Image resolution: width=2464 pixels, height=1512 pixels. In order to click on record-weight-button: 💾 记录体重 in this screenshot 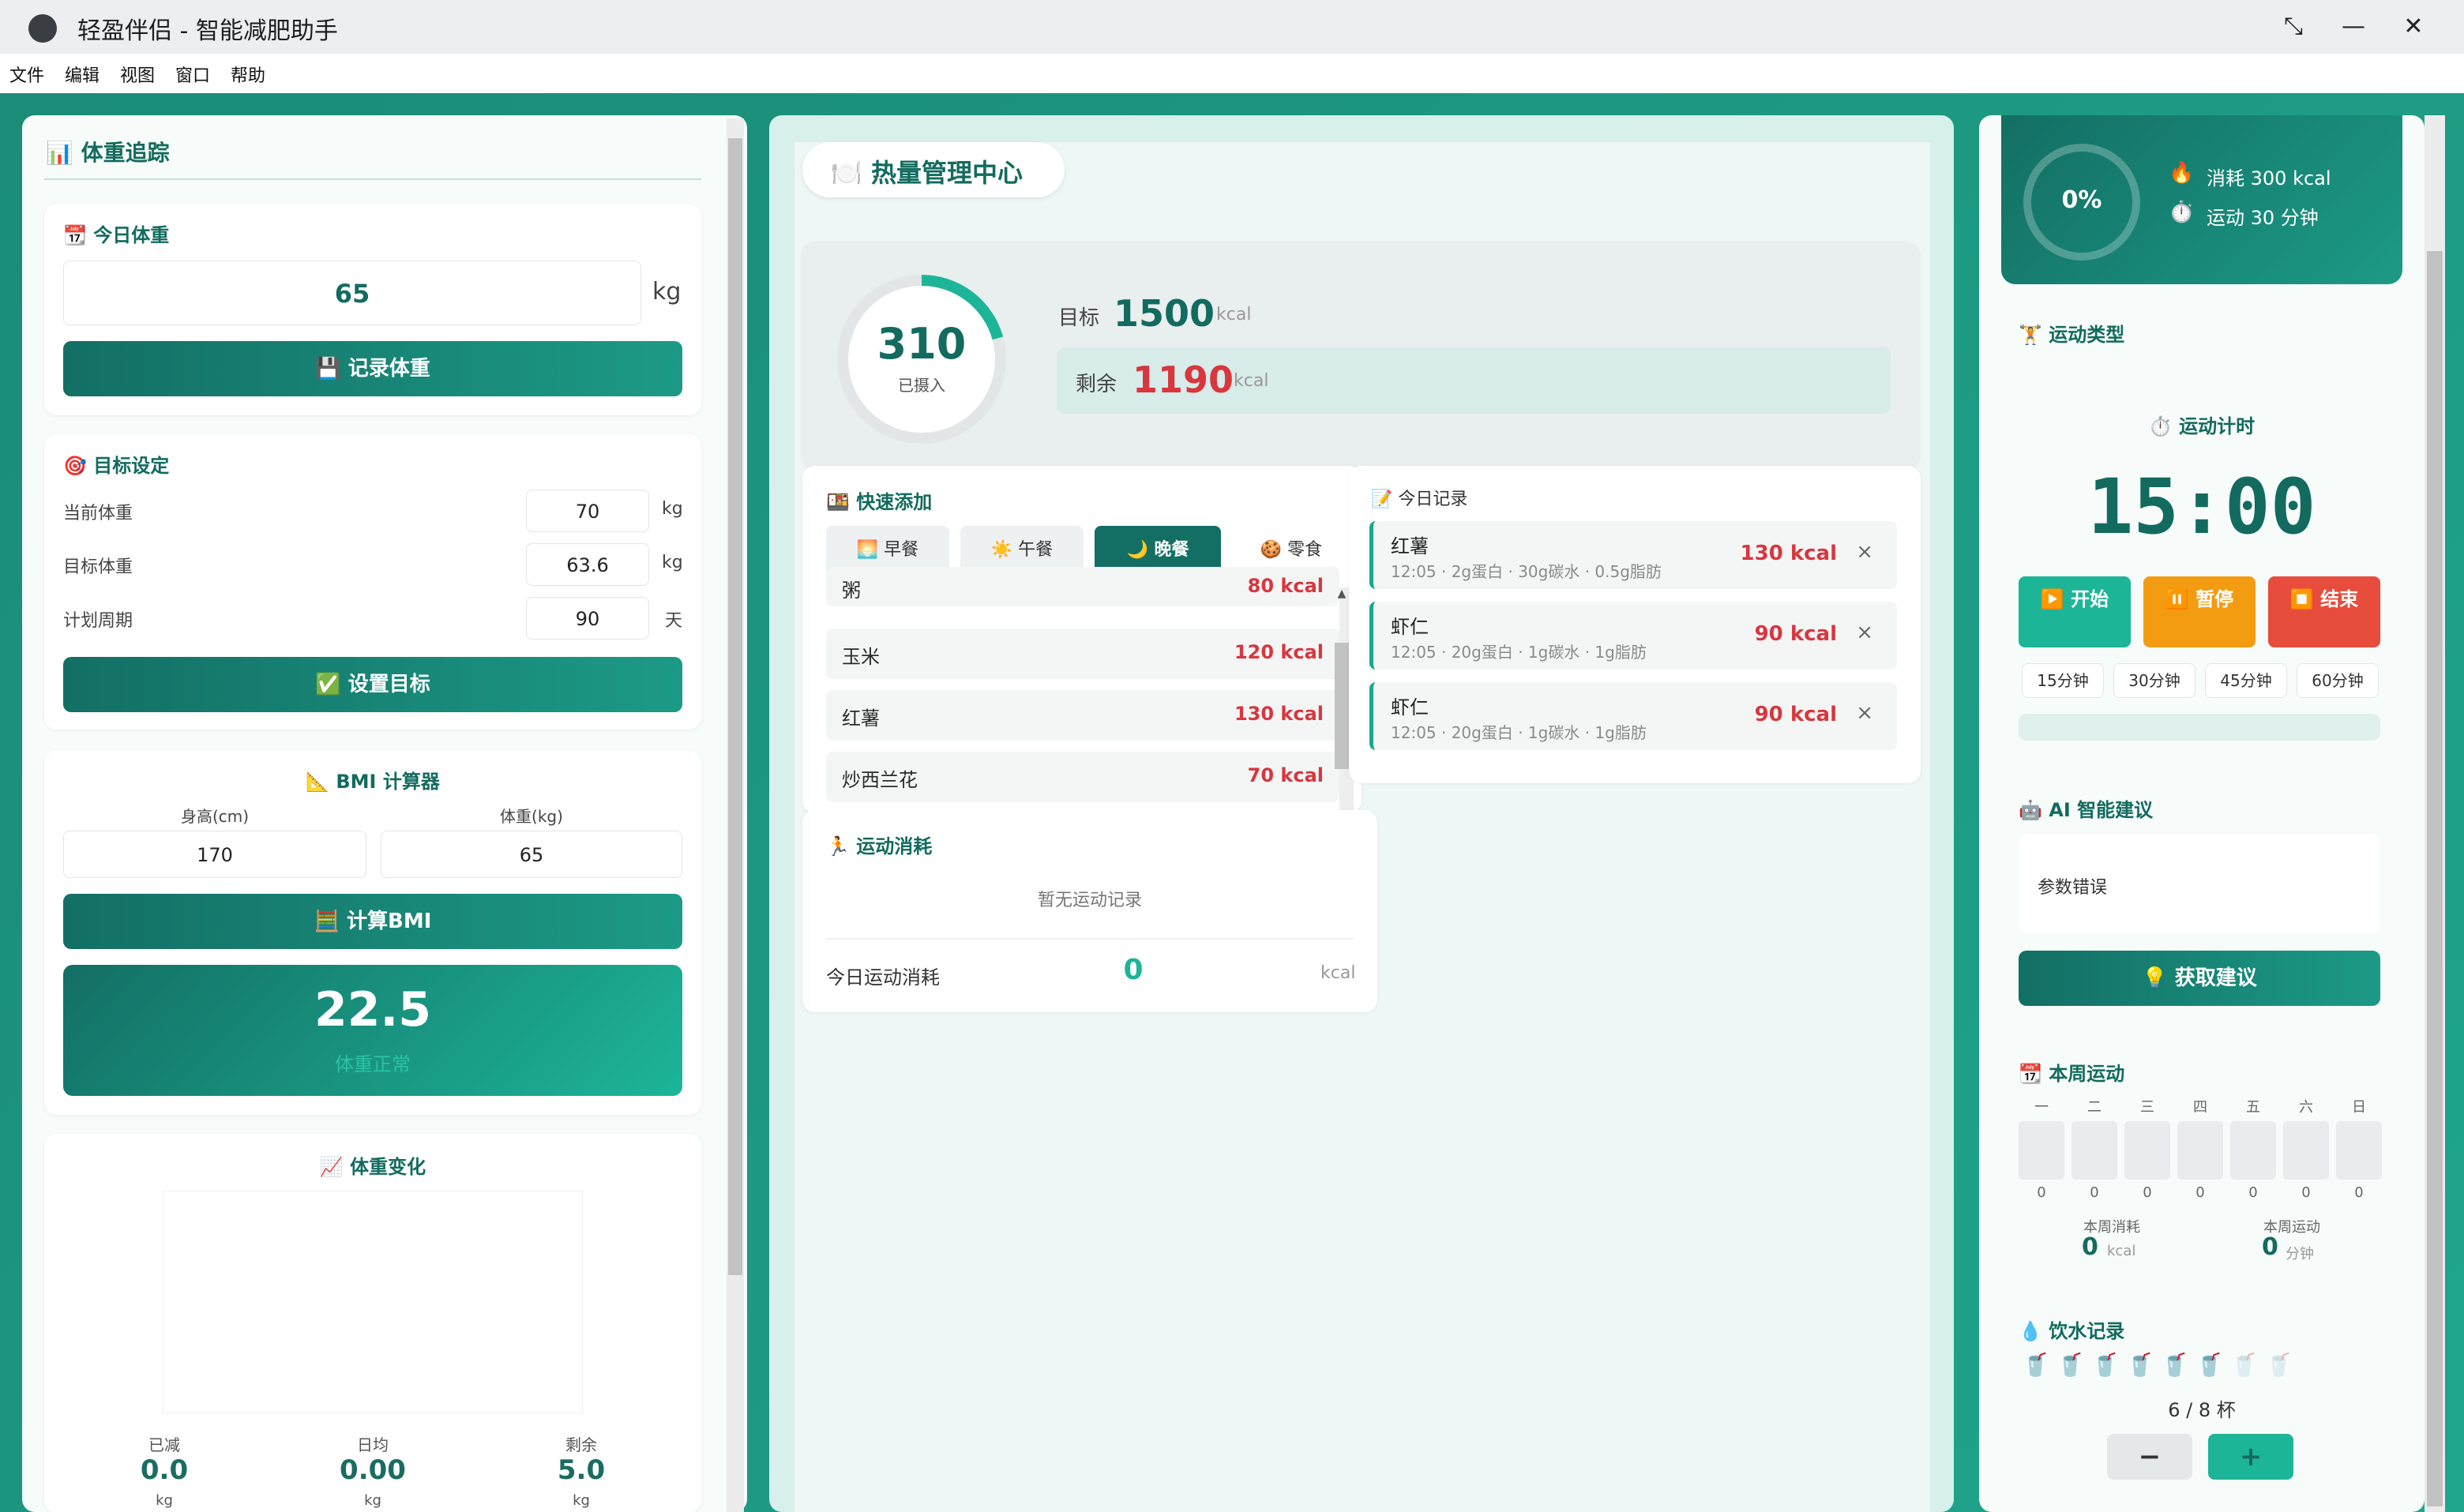, I will do `click(372, 368)`.